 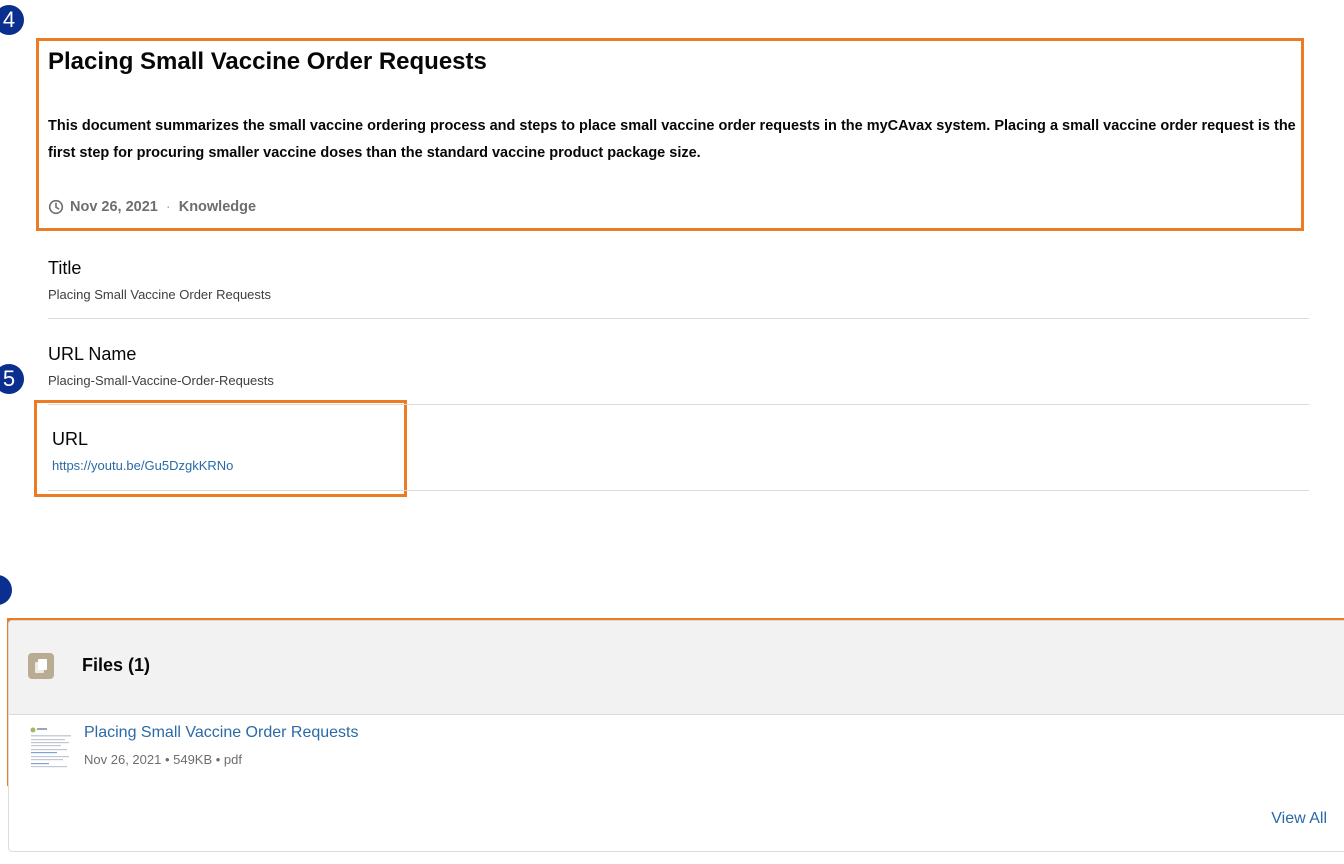 I want to click on field-url-name-value: Placing-Small-Vaccine-Order-Requests, so click(x=161, y=380).